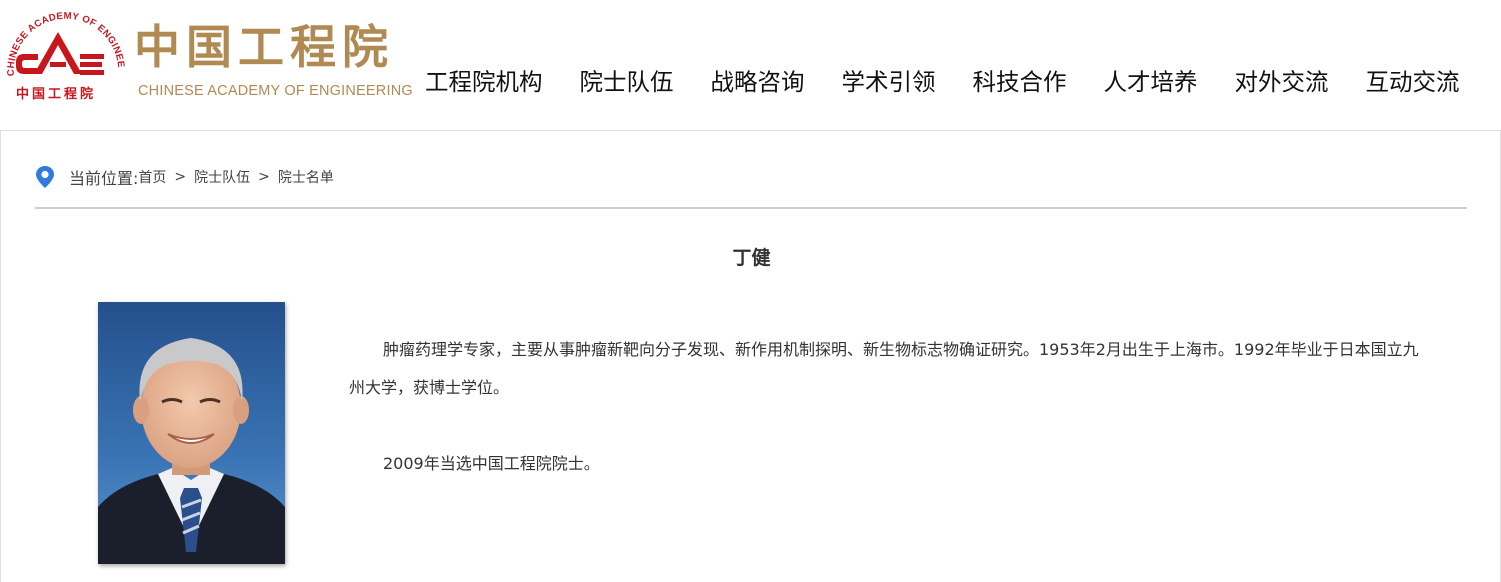 Image resolution: width=1501 pixels, height=582 pixels. I want to click on nav-item-interactive-exchange: 互动交流, so click(1413, 82).